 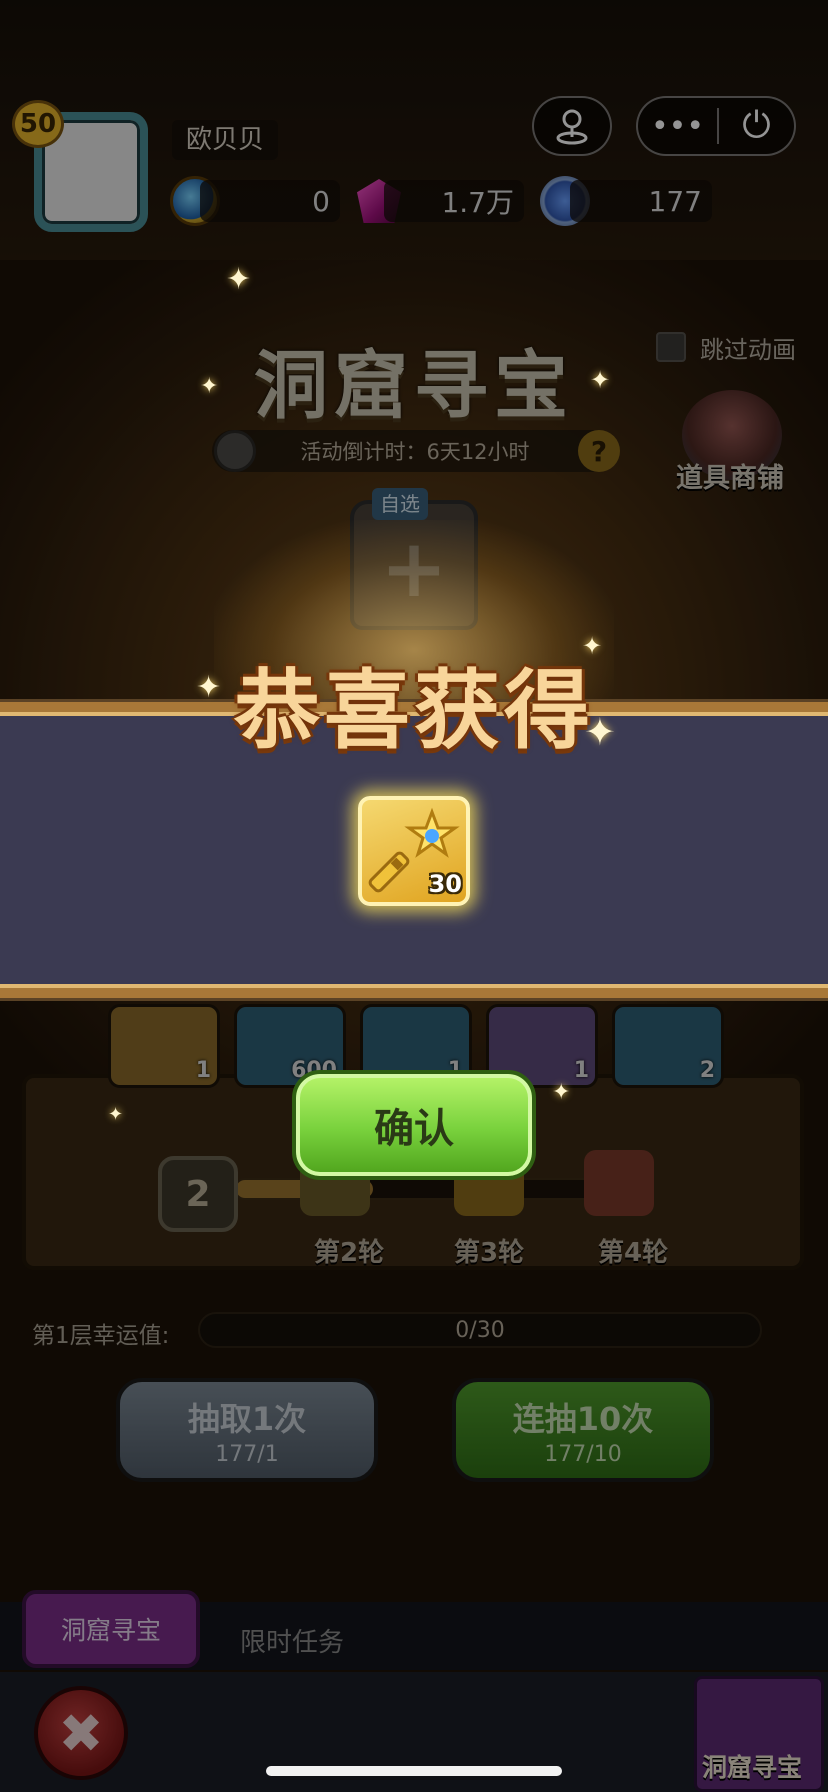 I want to click on popup-title: 恭喜获得, so click(x=414, y=711).